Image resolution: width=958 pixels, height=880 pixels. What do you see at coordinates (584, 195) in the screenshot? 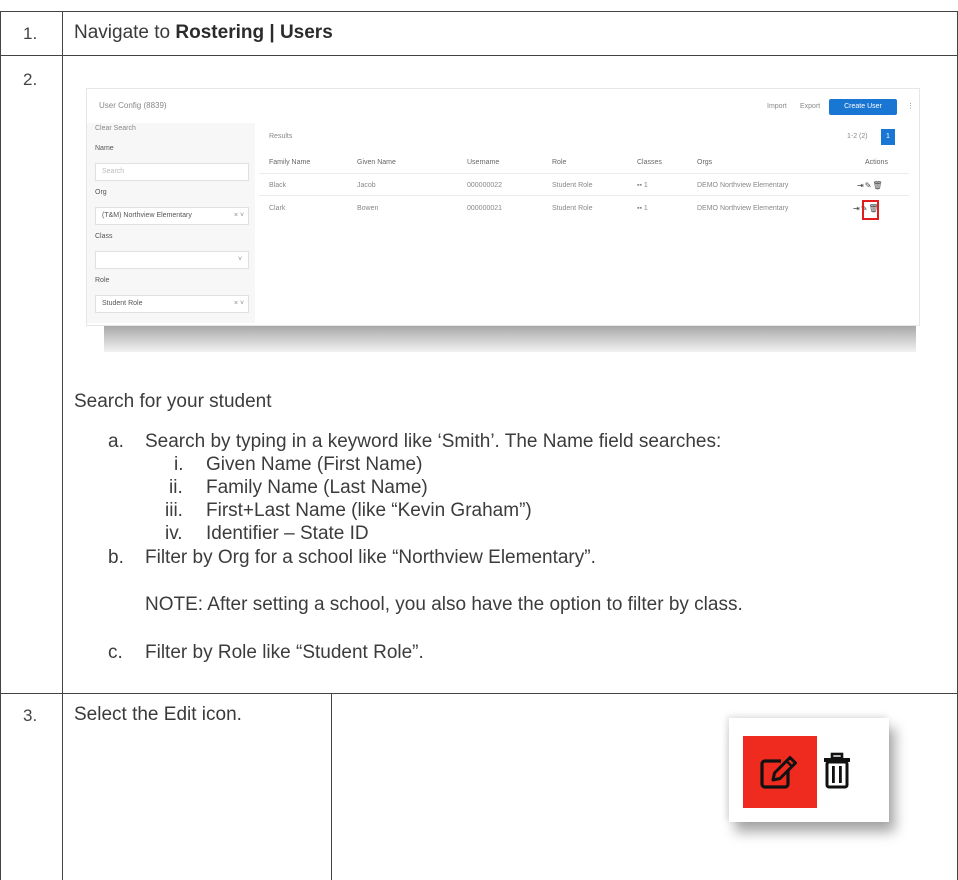
I see `row1-divider` at bounding box center [584, 195].